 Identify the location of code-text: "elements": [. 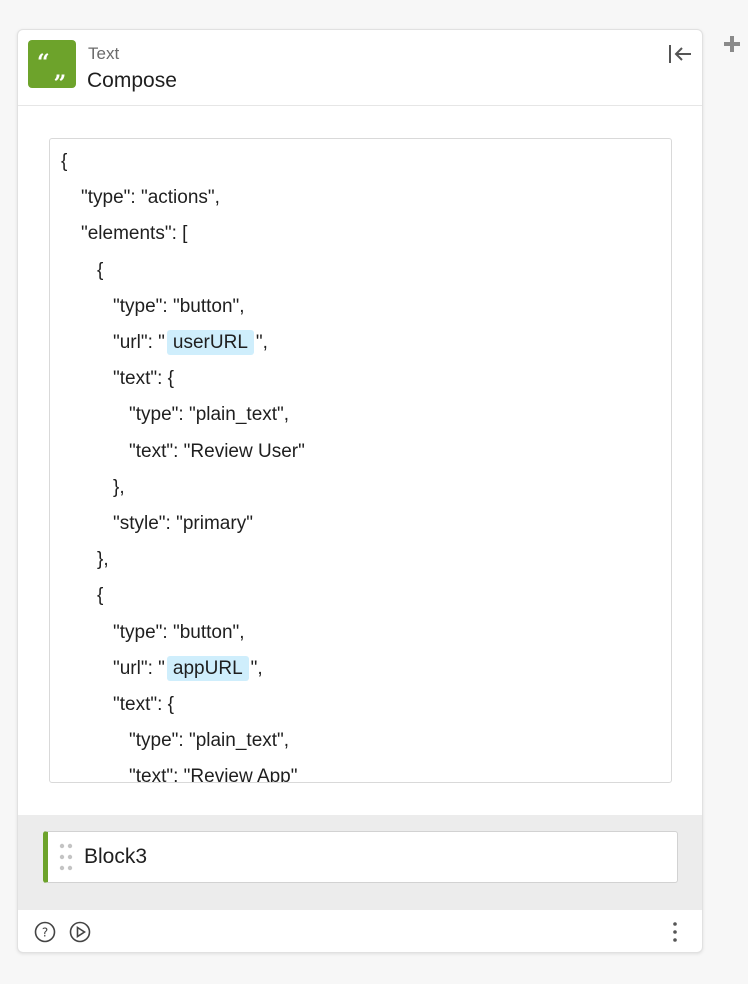
(134, 234).